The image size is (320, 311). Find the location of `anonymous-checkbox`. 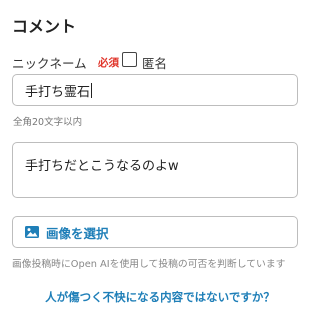

anonymous-checkbox is located at coordinates (129, 59).